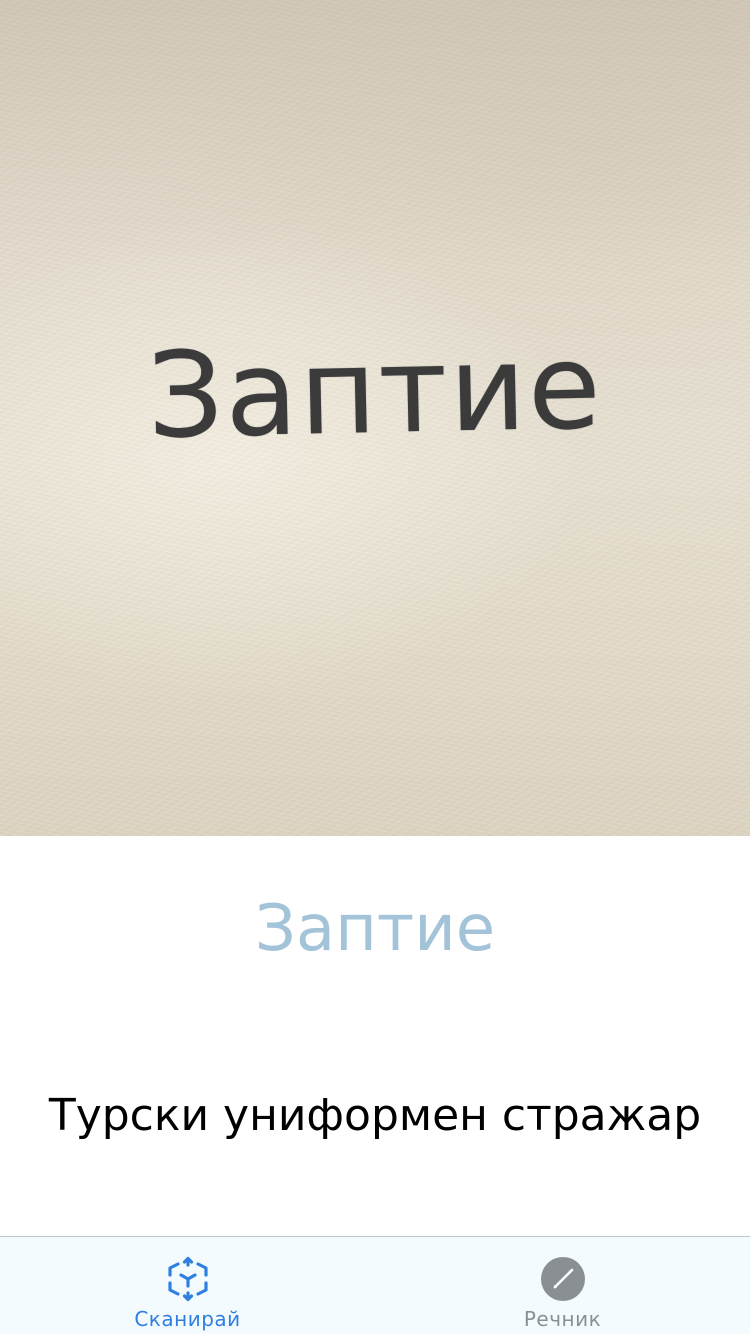 The height and width of the screenshot is (1334, 750). I want to click on tab-dictionary: Речник, so click(562, 1285).